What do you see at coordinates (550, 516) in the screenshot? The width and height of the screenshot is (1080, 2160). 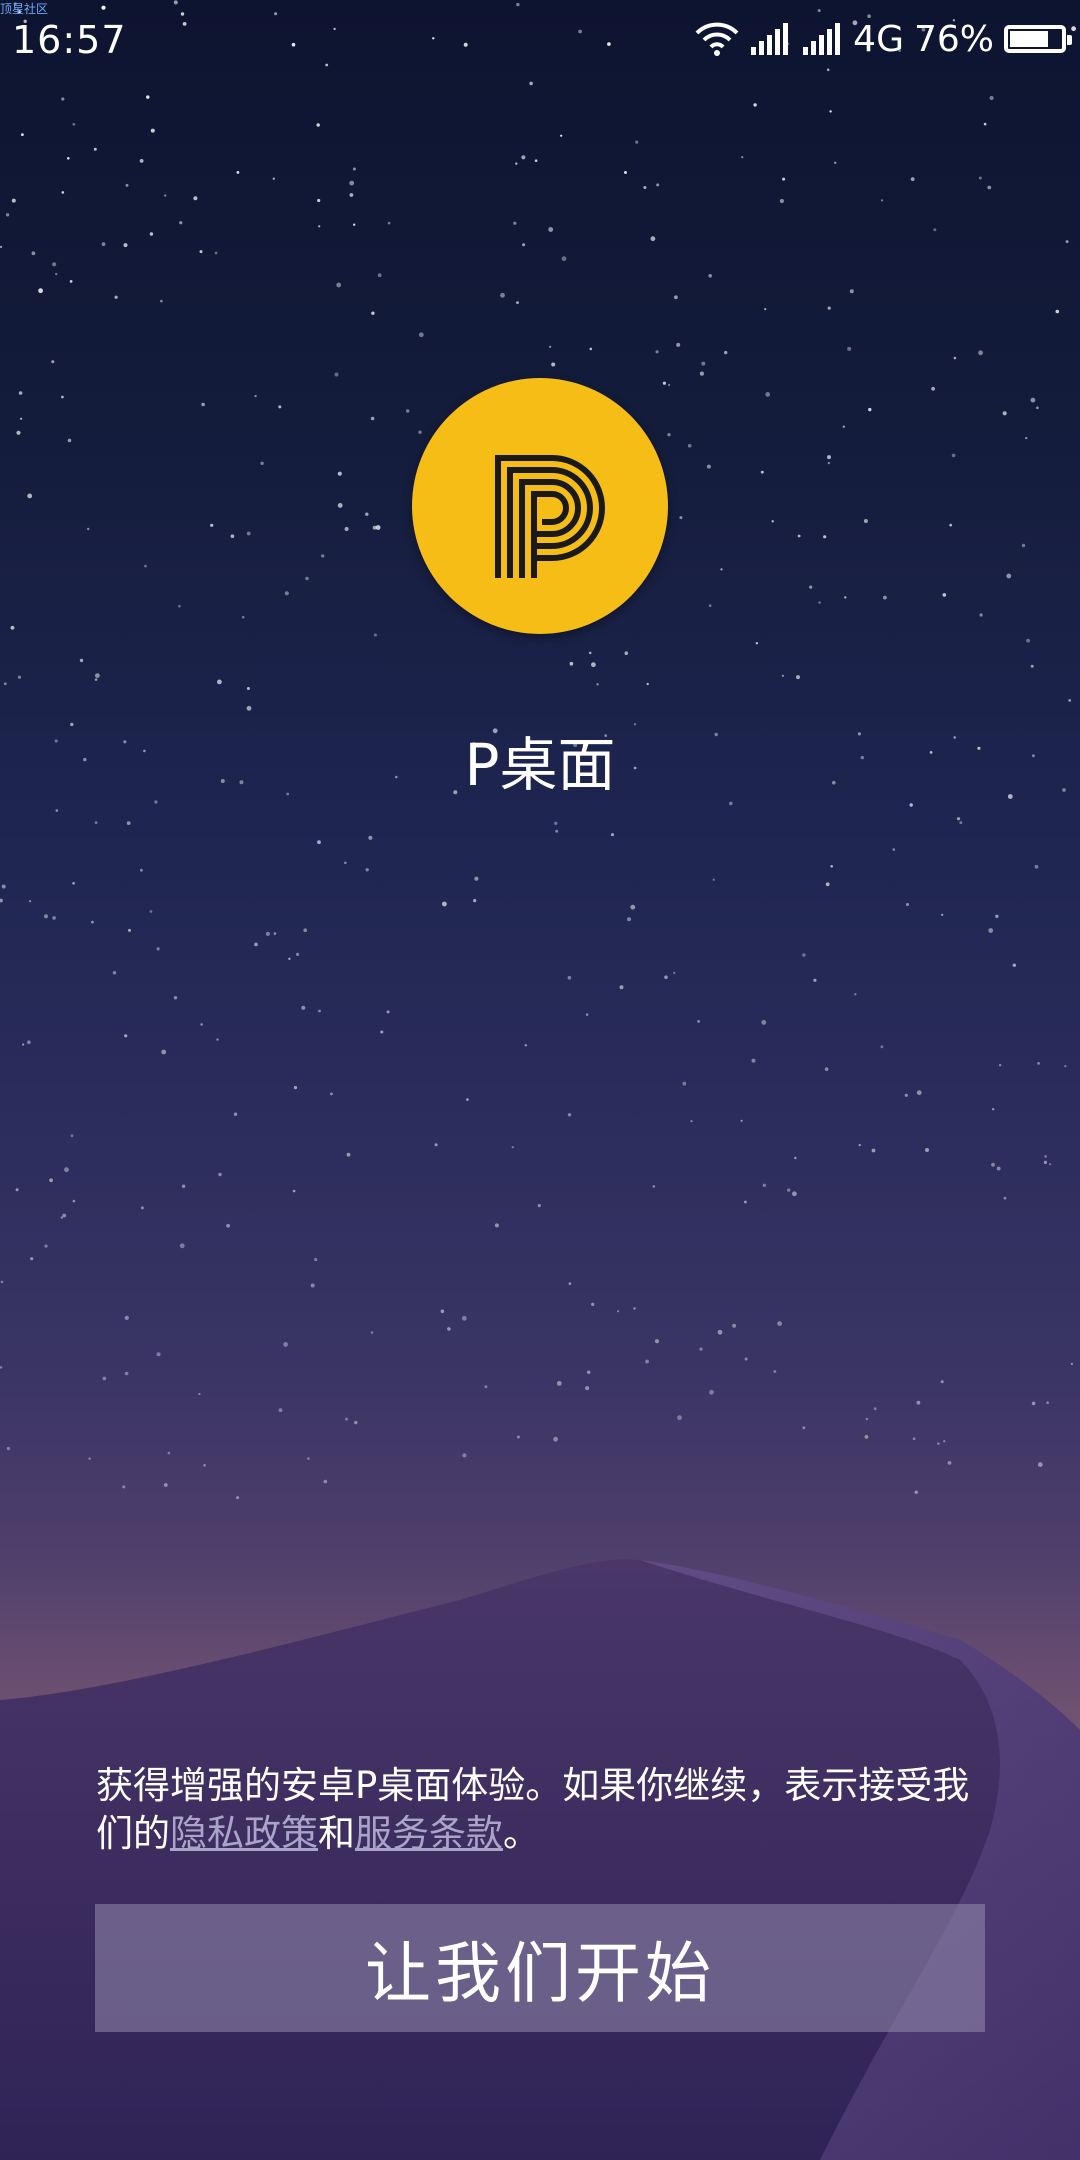 I see `pixel-p-logo-icon` at bounding box center [550, 516].